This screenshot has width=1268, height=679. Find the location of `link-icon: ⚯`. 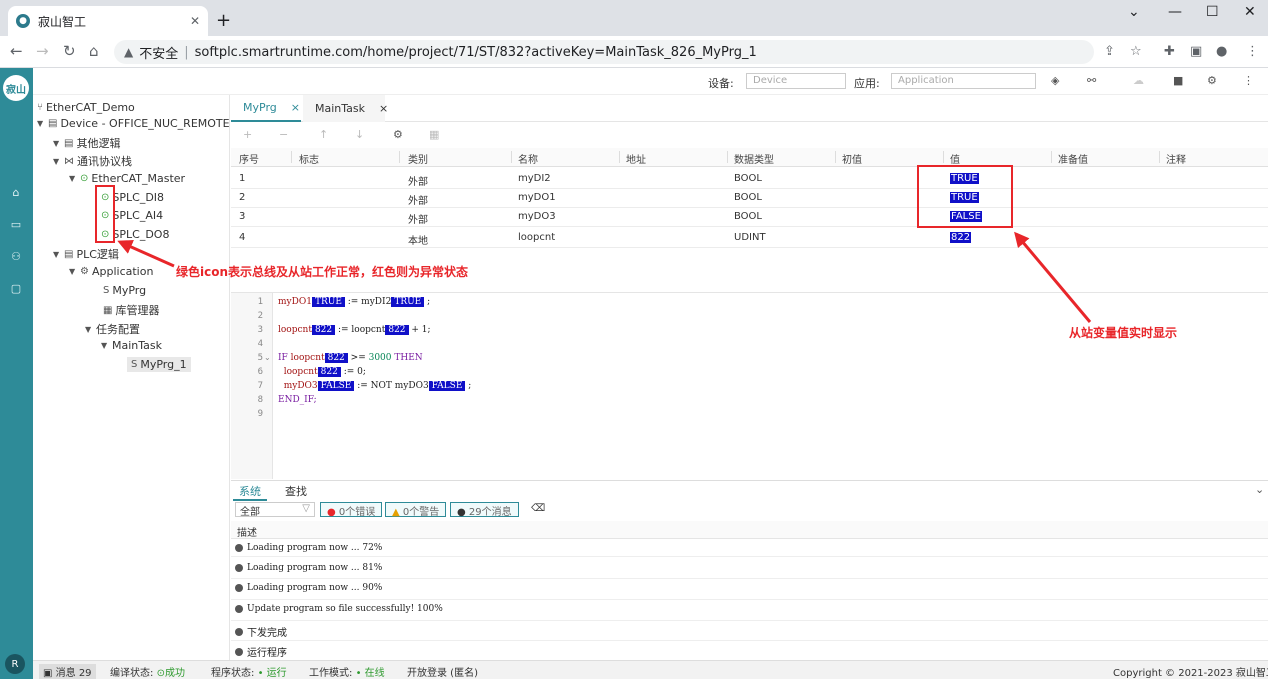

link-icon: ⚯ is located at coordinates (1091, 80).